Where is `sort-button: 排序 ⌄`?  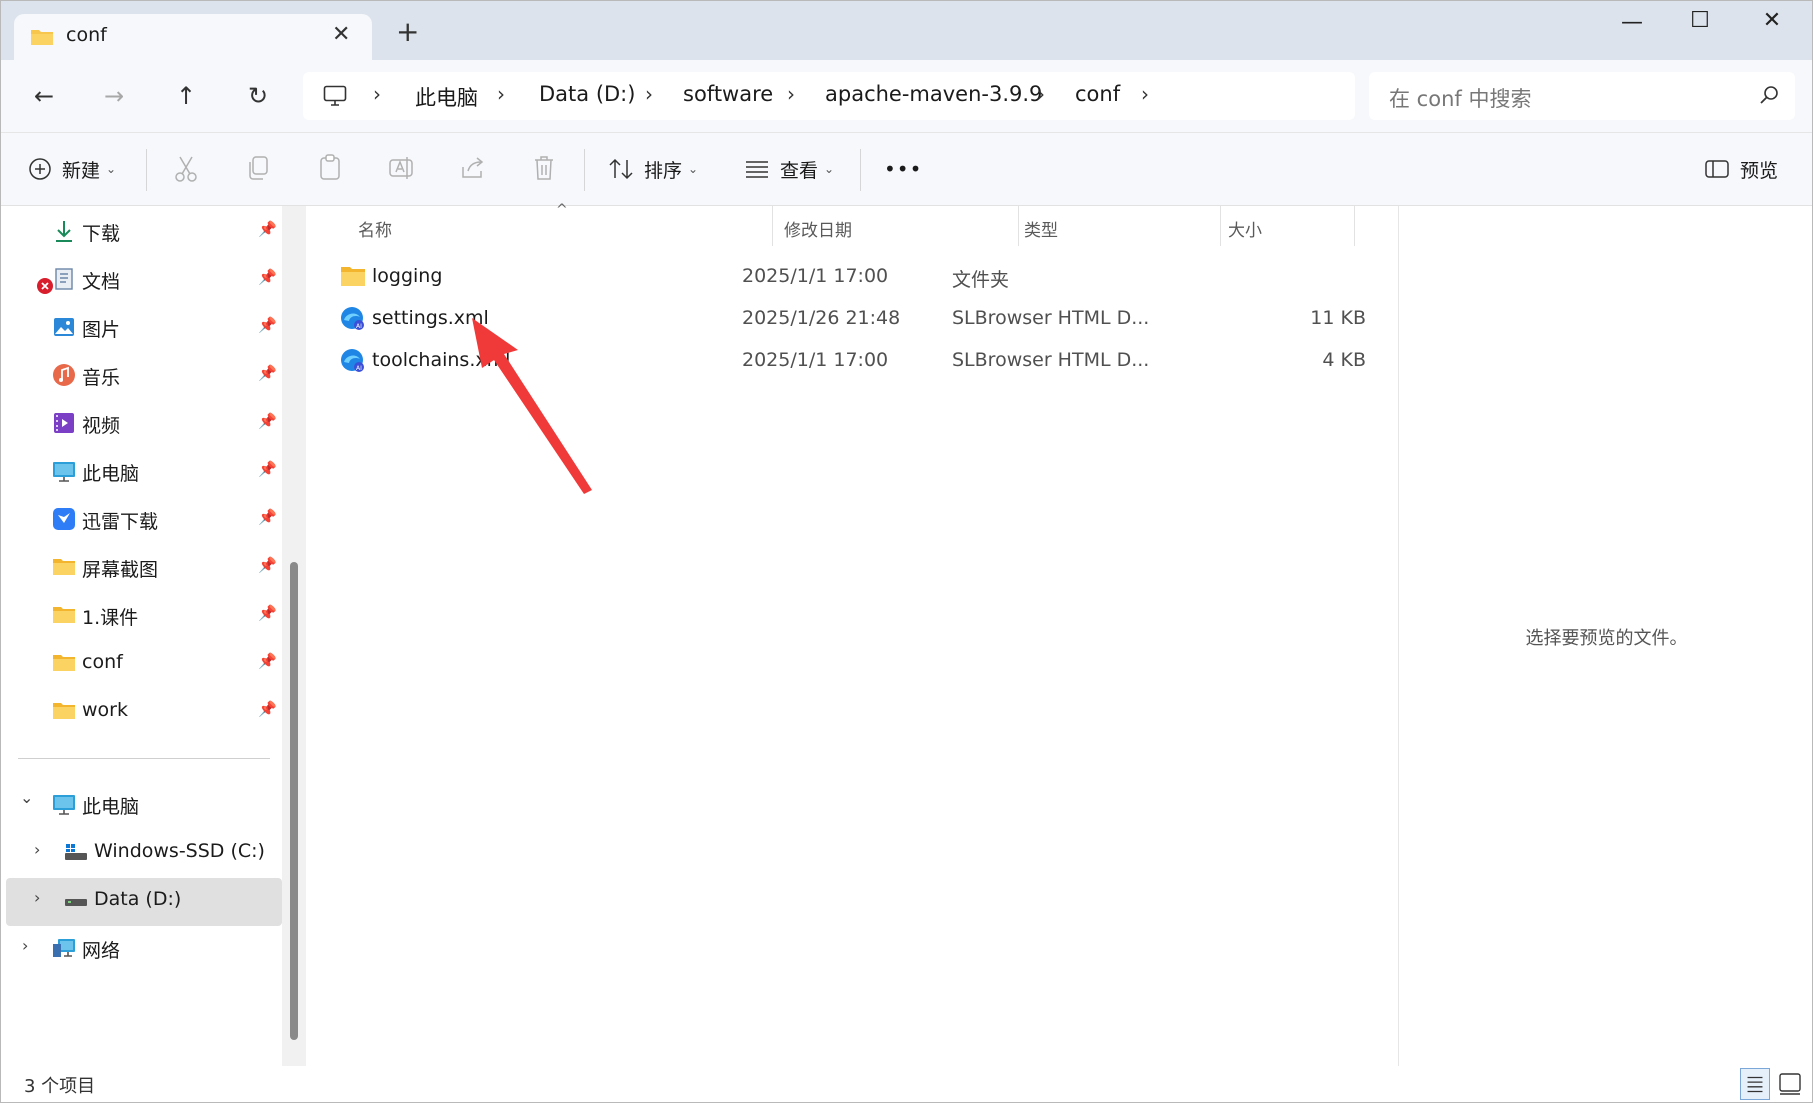
sort-button: 排序 ⌄ is located at coordinates (653, 169).